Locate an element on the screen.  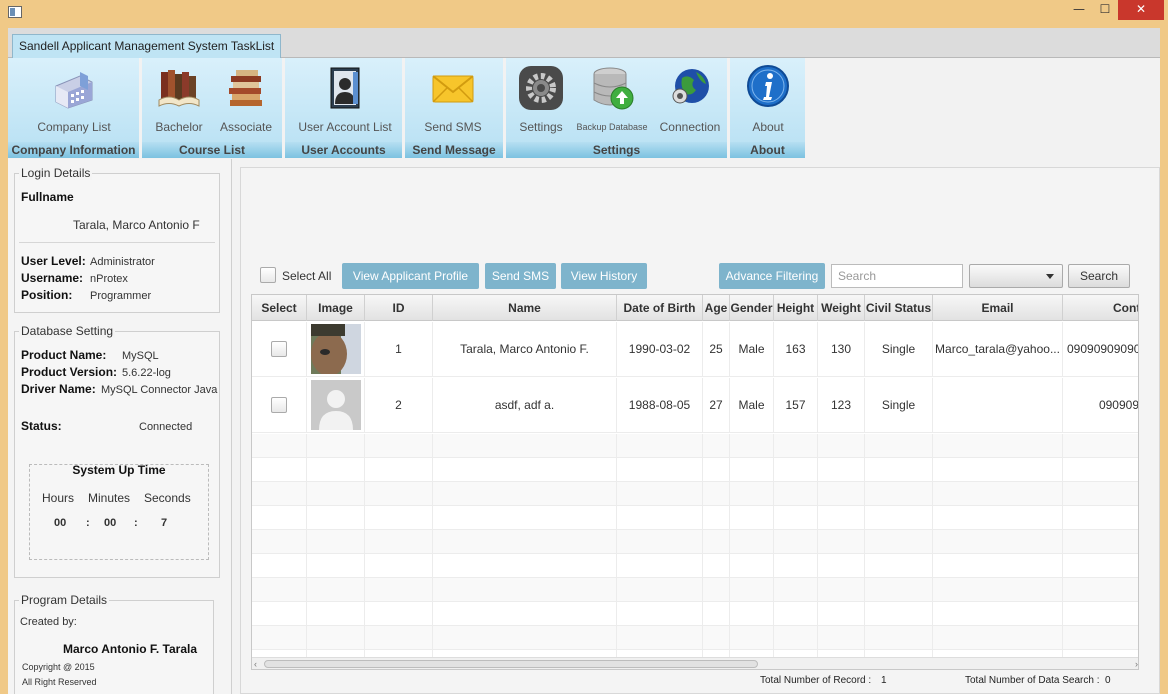
bachelor-button: Bachelor is located at coordinates (179, 99).